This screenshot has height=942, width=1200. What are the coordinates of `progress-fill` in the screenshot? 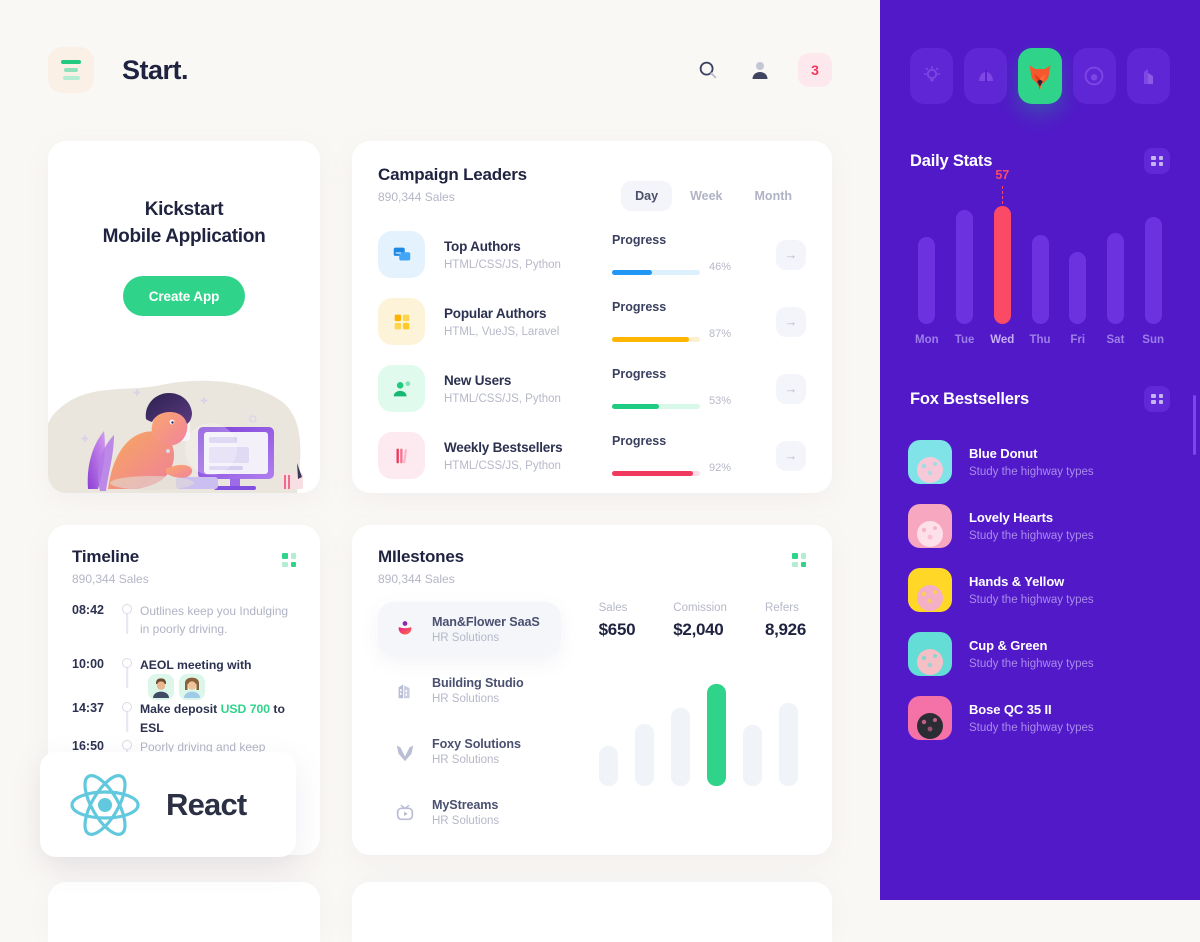 It's located at (635, 406).